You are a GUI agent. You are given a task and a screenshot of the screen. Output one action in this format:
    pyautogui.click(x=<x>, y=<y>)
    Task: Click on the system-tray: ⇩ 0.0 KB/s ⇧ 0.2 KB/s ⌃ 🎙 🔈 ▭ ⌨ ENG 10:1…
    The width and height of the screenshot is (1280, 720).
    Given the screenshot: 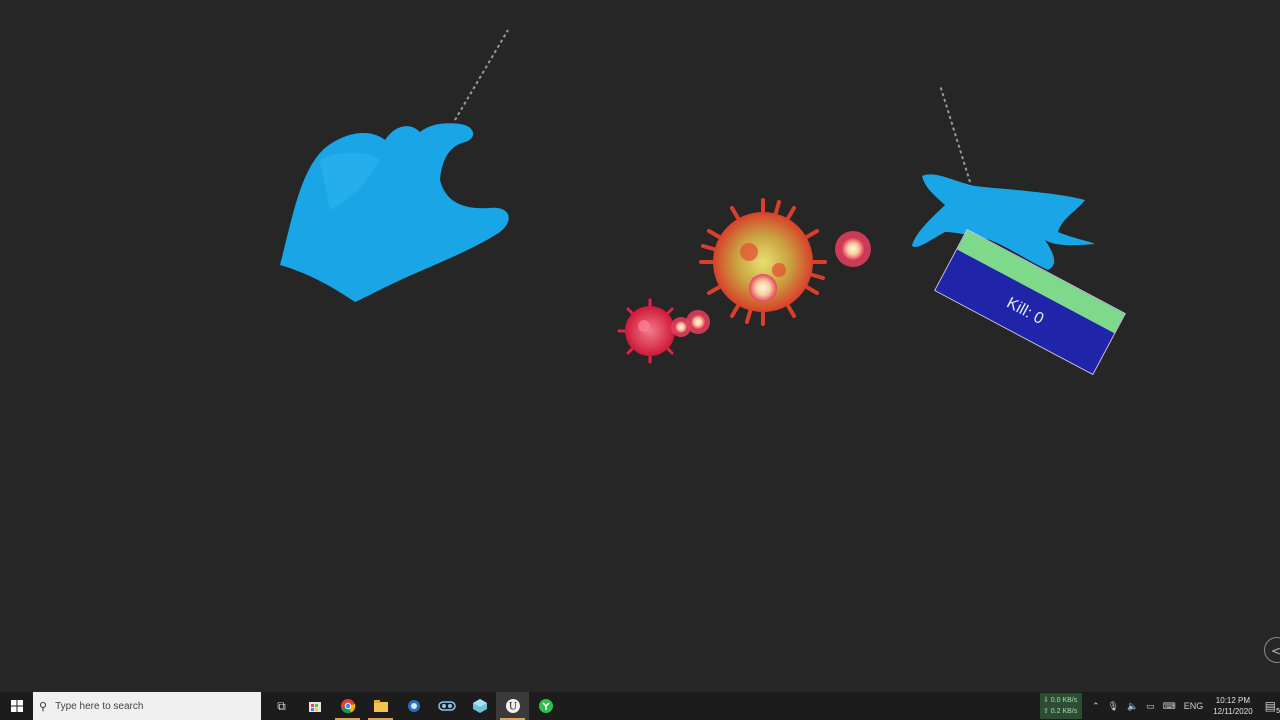 What is the action you would take?
    pyautogui.click(x=1159, y=706)
    